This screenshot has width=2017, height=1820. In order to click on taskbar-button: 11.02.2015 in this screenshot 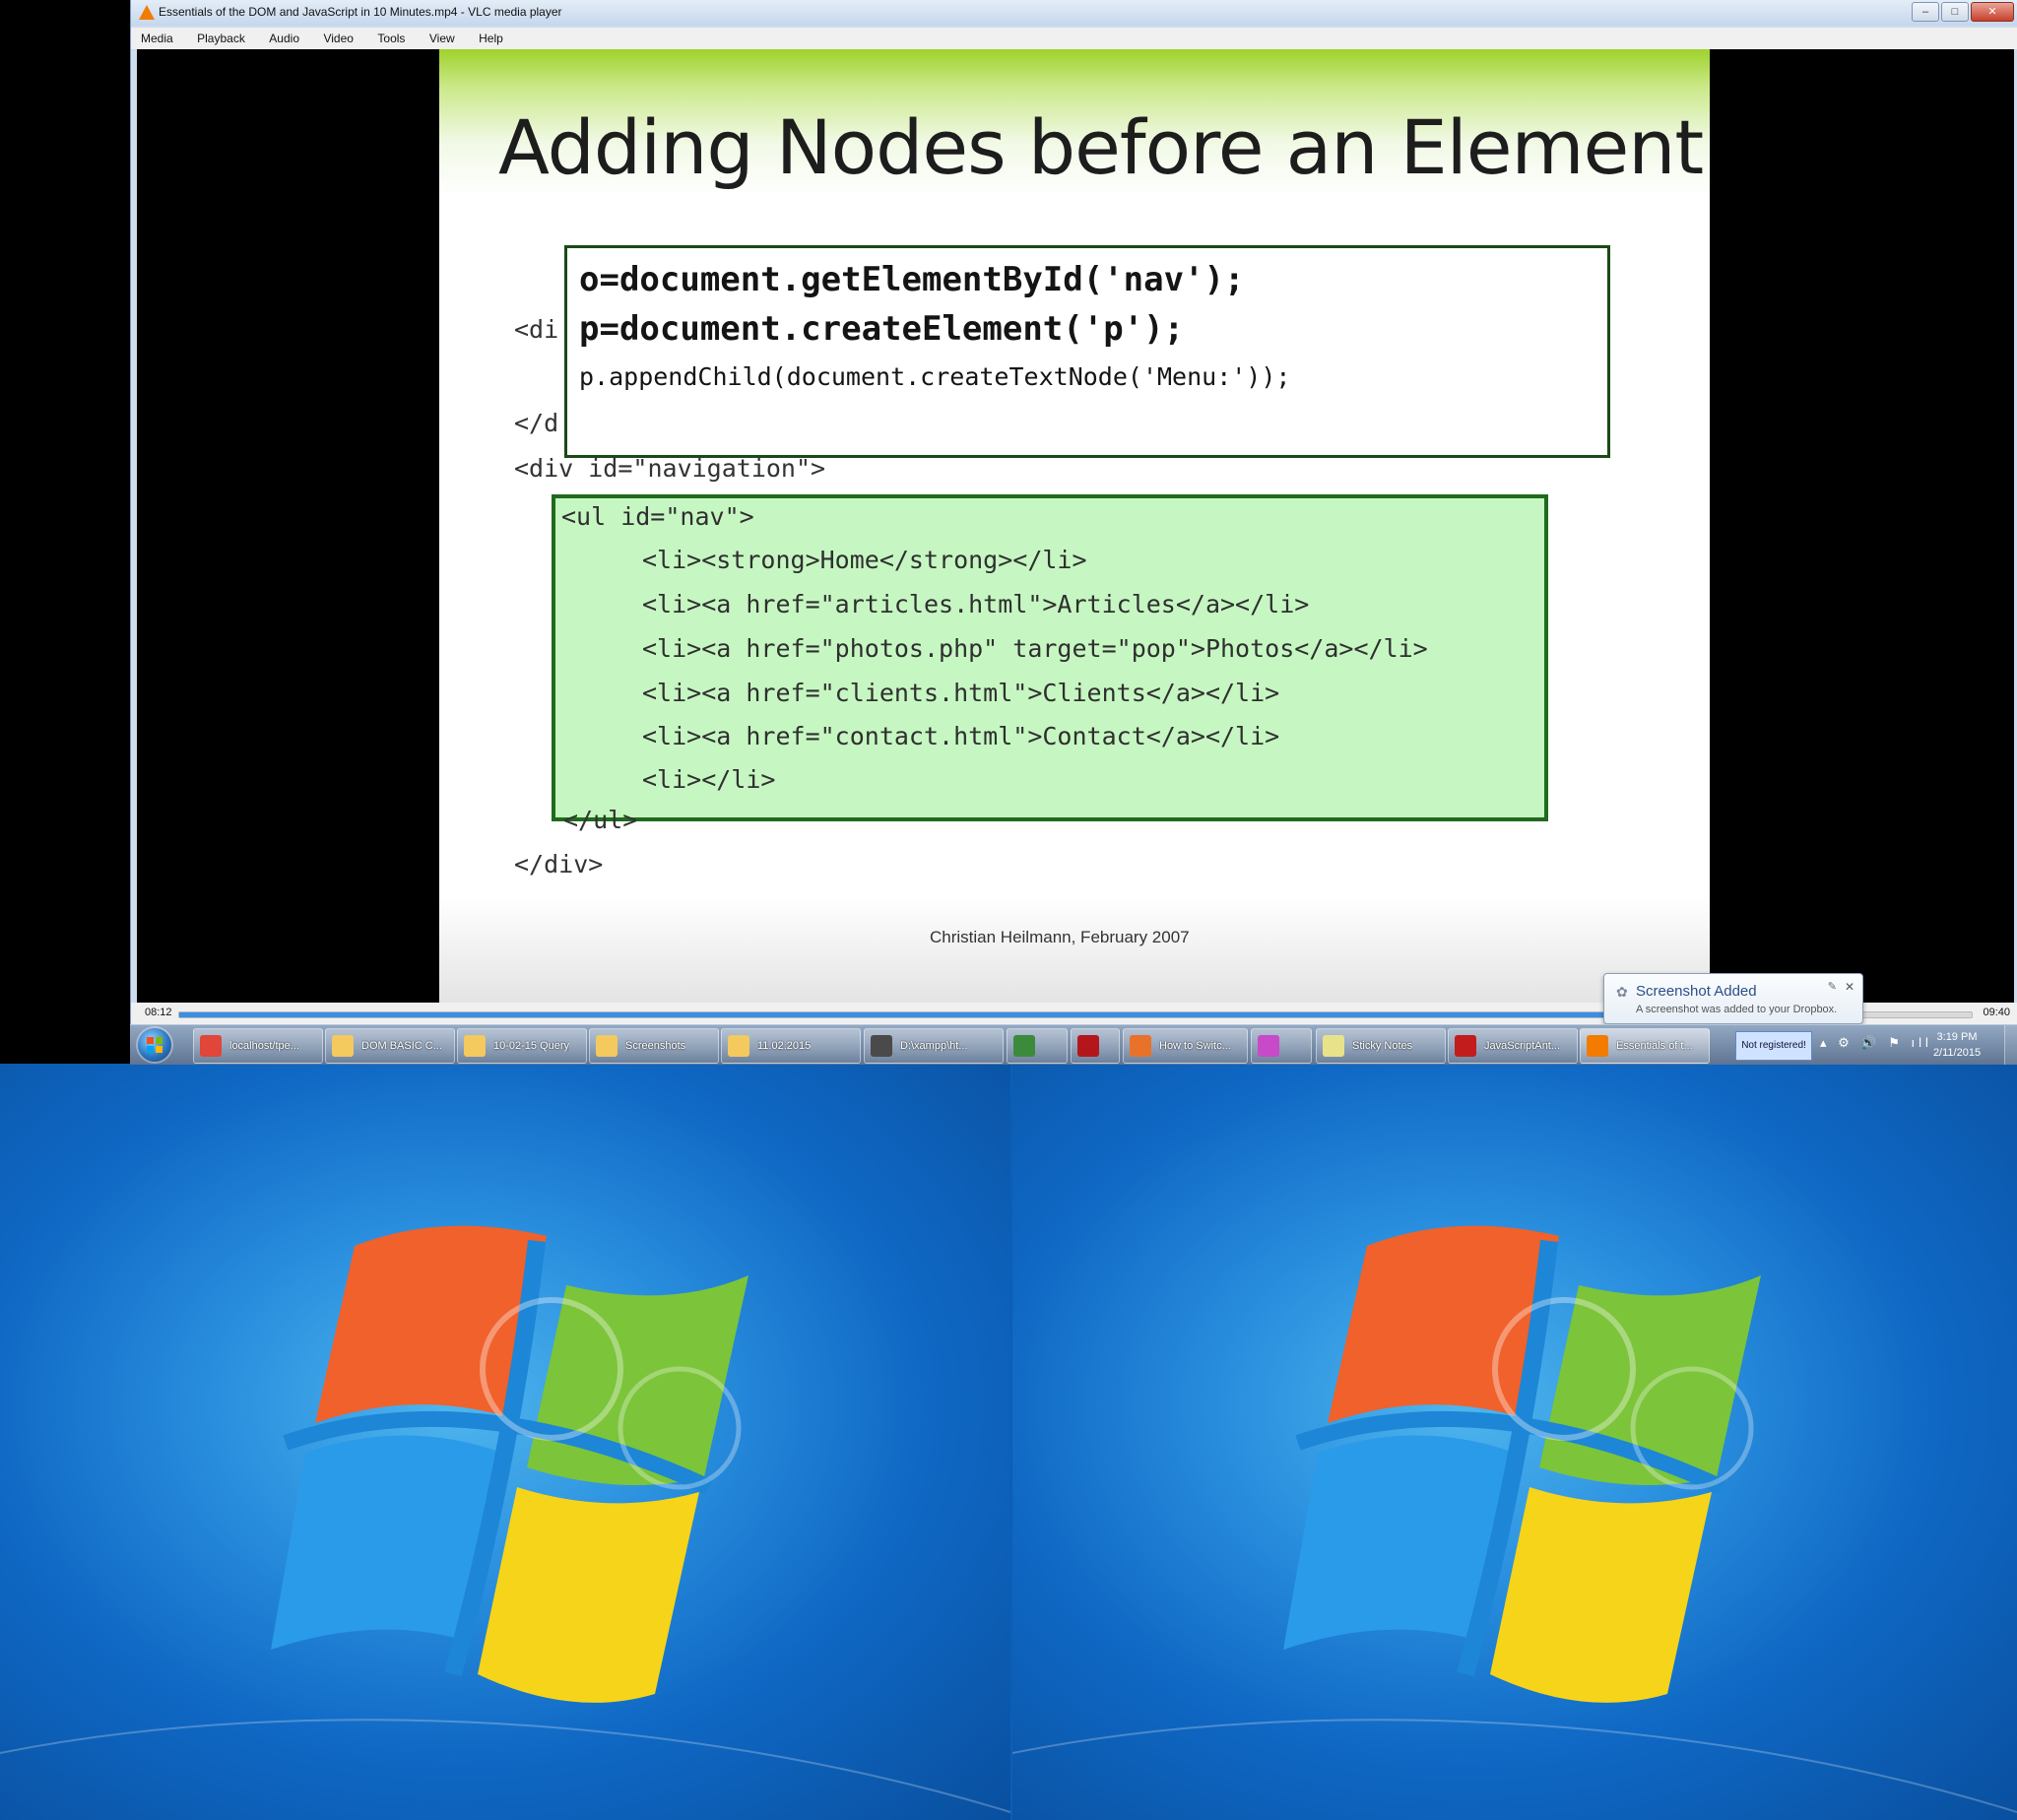, I will do `click(791, 1046)`.